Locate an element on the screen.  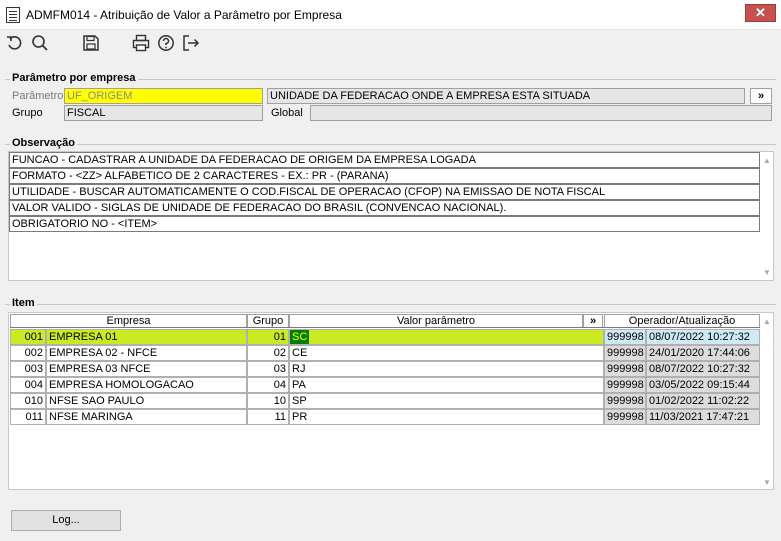
undo-icon is located at coordinates (15, 43).